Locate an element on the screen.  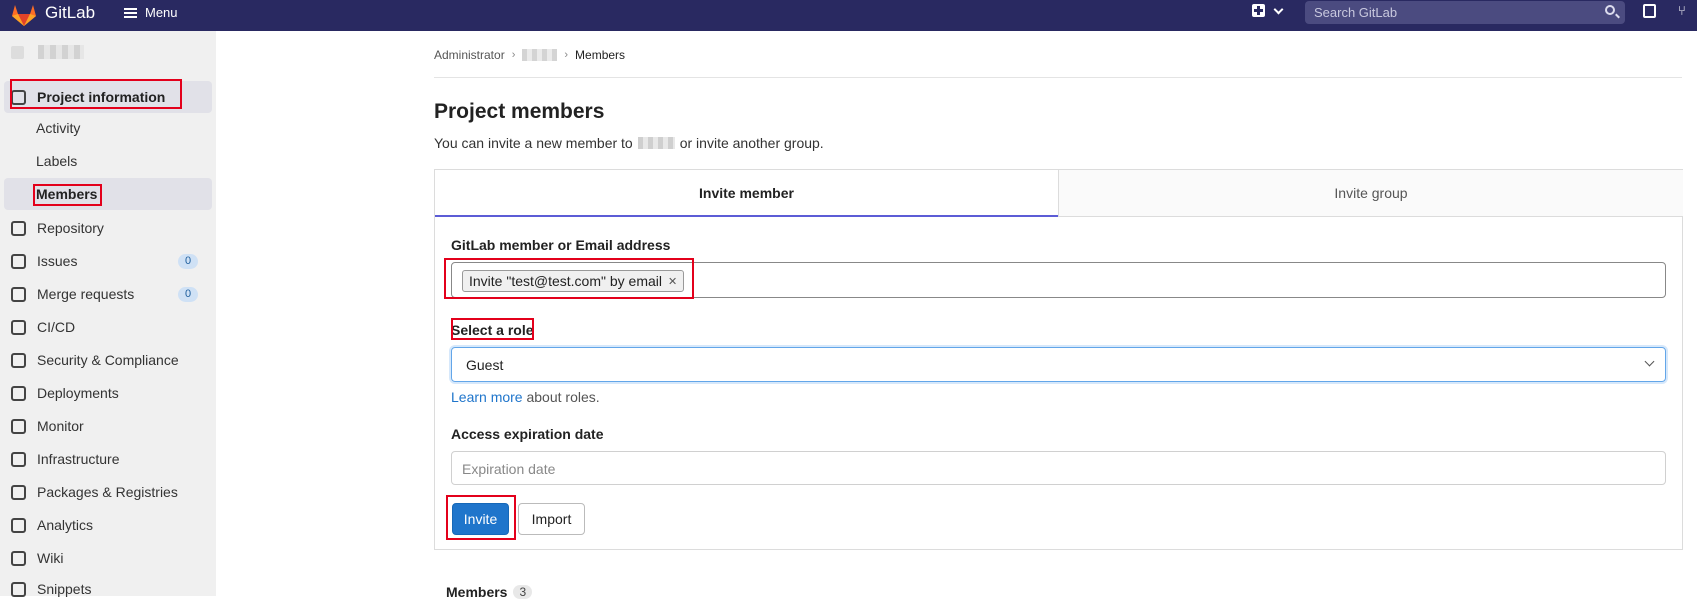
search-placeholder: Search GitLab is located at coordinates (1356, 12).